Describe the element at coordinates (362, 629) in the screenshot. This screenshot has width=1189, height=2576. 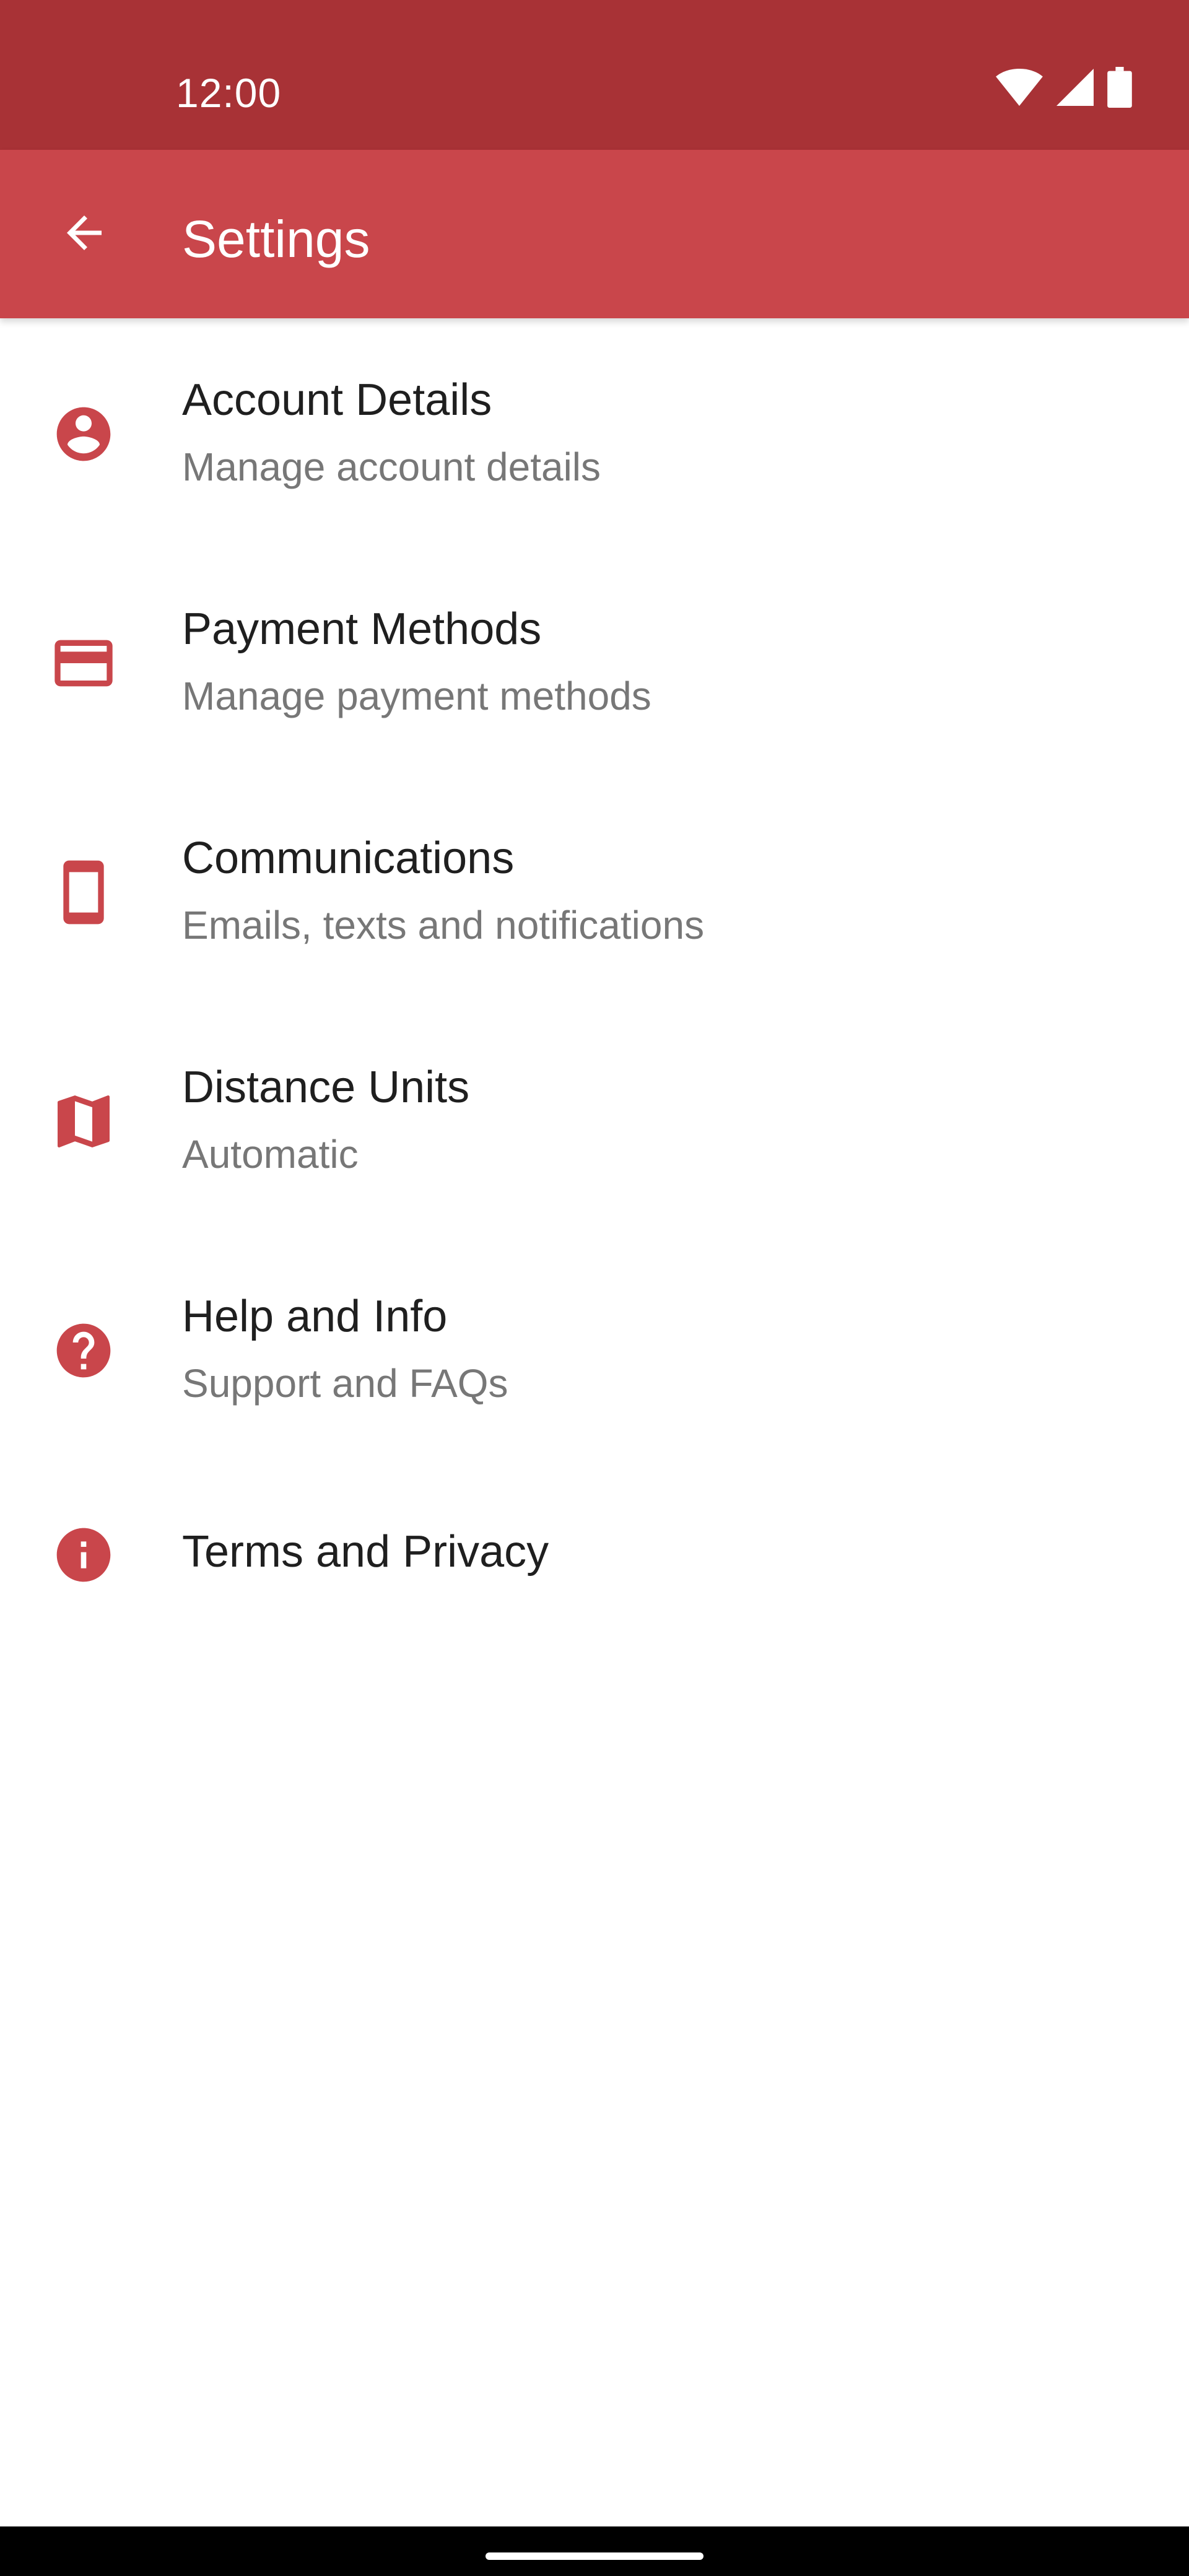
I see `setting-title: Payment Methods` at that location.